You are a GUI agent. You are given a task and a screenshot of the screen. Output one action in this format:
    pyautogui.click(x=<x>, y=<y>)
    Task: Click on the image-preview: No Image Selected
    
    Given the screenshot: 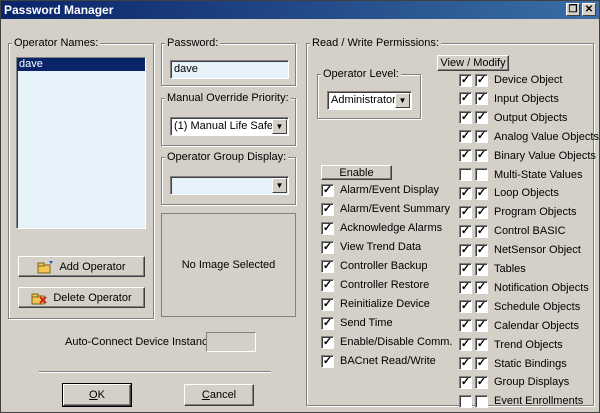 What is the action you would take?
    pyautogui.click(x=228, y=265)
    